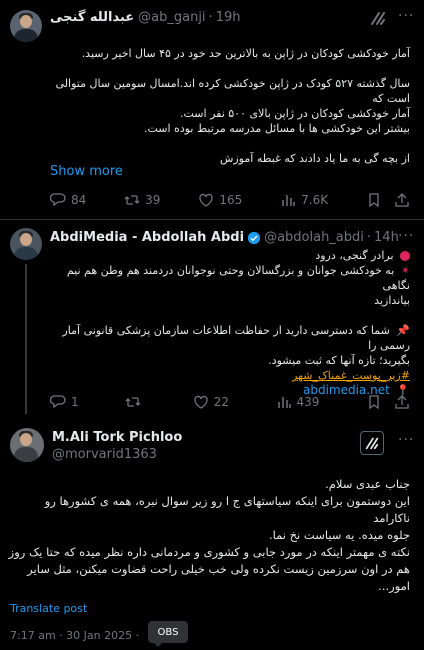 The width and height of the screenshot is (424, 650). Describe the element at coordinates (230, 375) in the screenshot. I see `hashtag-link: #زیر_پوست_غمناک_شهر` at that location.